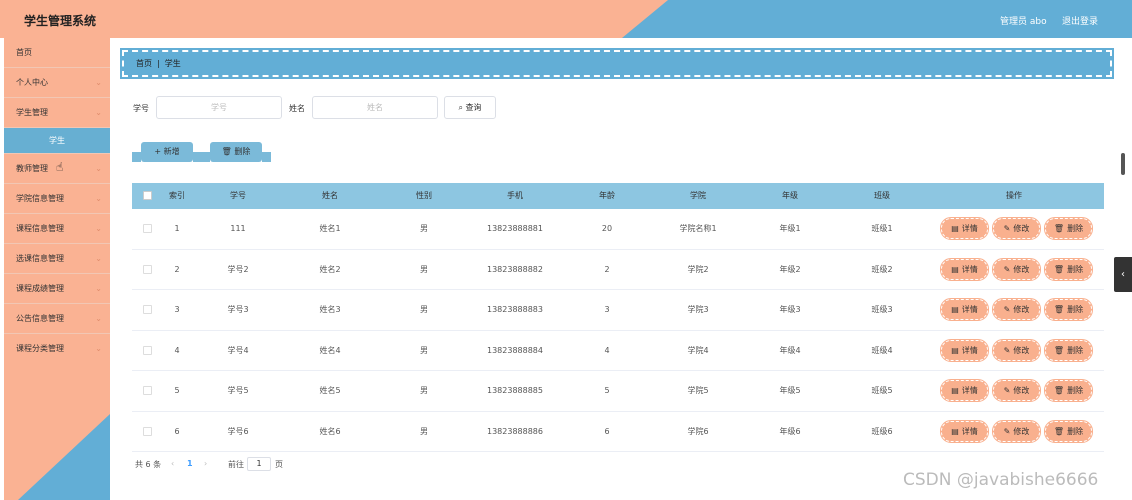 The width and height of the screenshot is (1132, 500). I want to click on cell-student-id: 学号3, so click(238, 309).